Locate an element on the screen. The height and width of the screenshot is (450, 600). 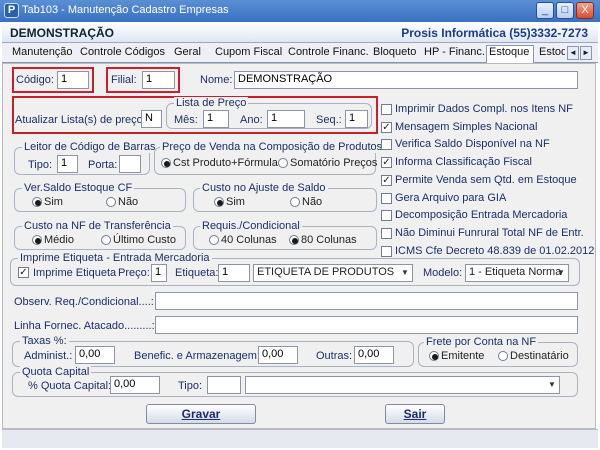
tab-next-icon: ► is located at coordinates (586, 53).